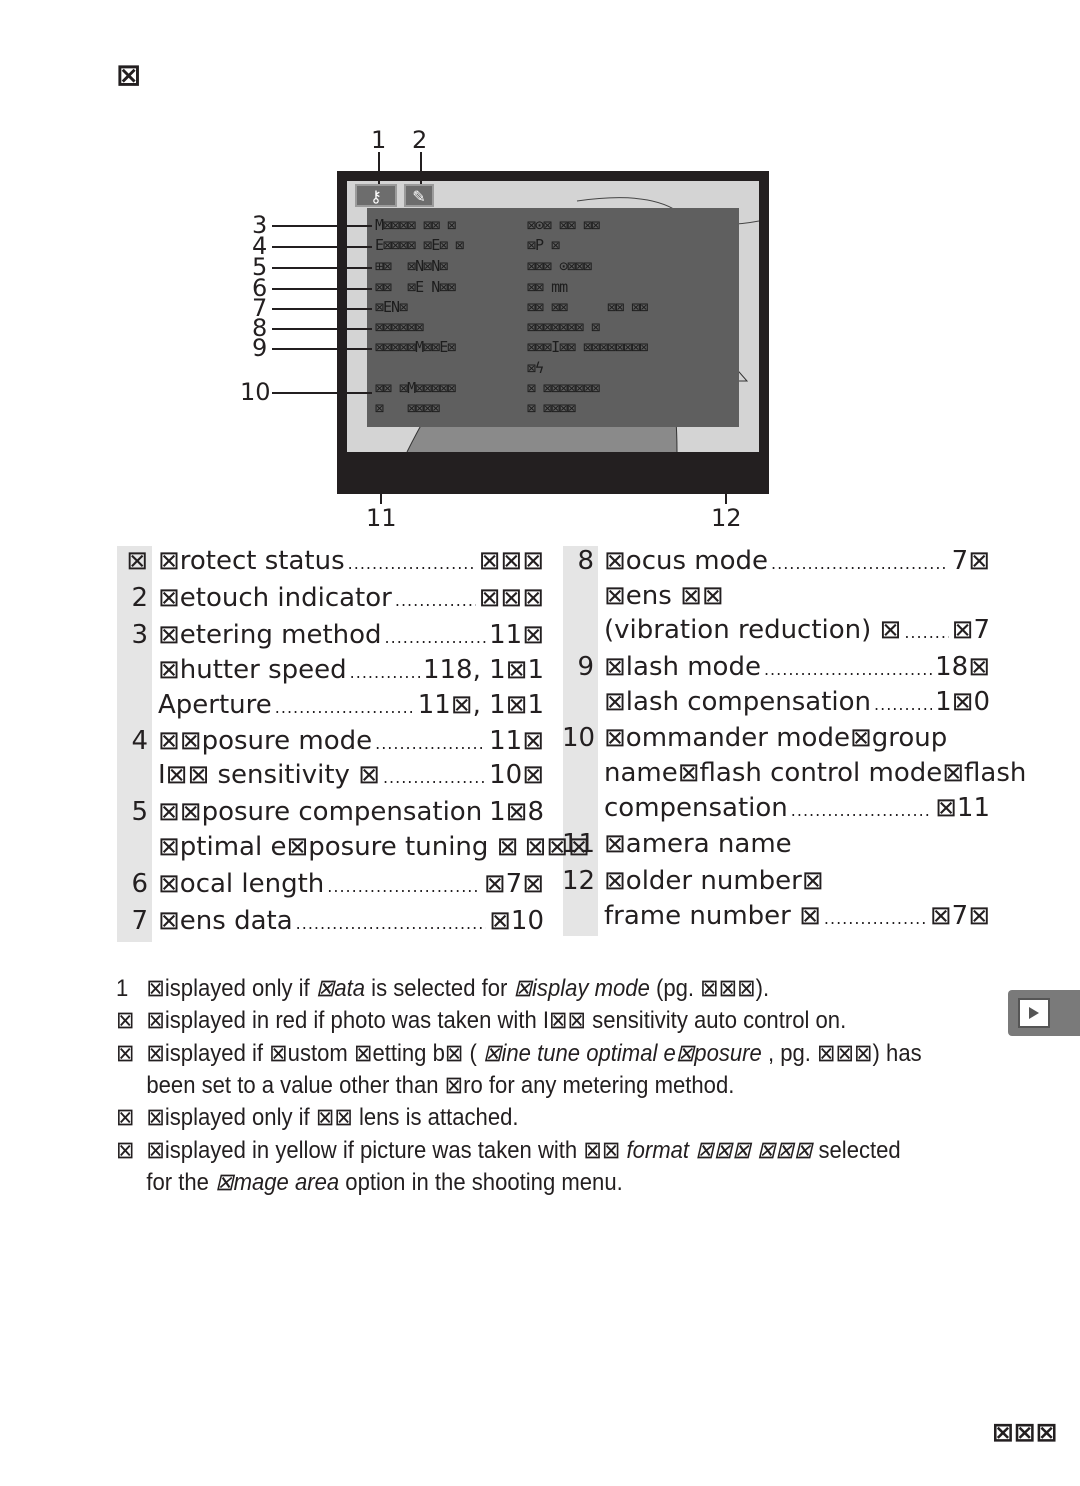 This screenshot has height=1486, width=1080. What do you see at coordinates (962, 808) in the screenshot?
I see `page-reference: ⊠11` at bounding box center [962, 808].